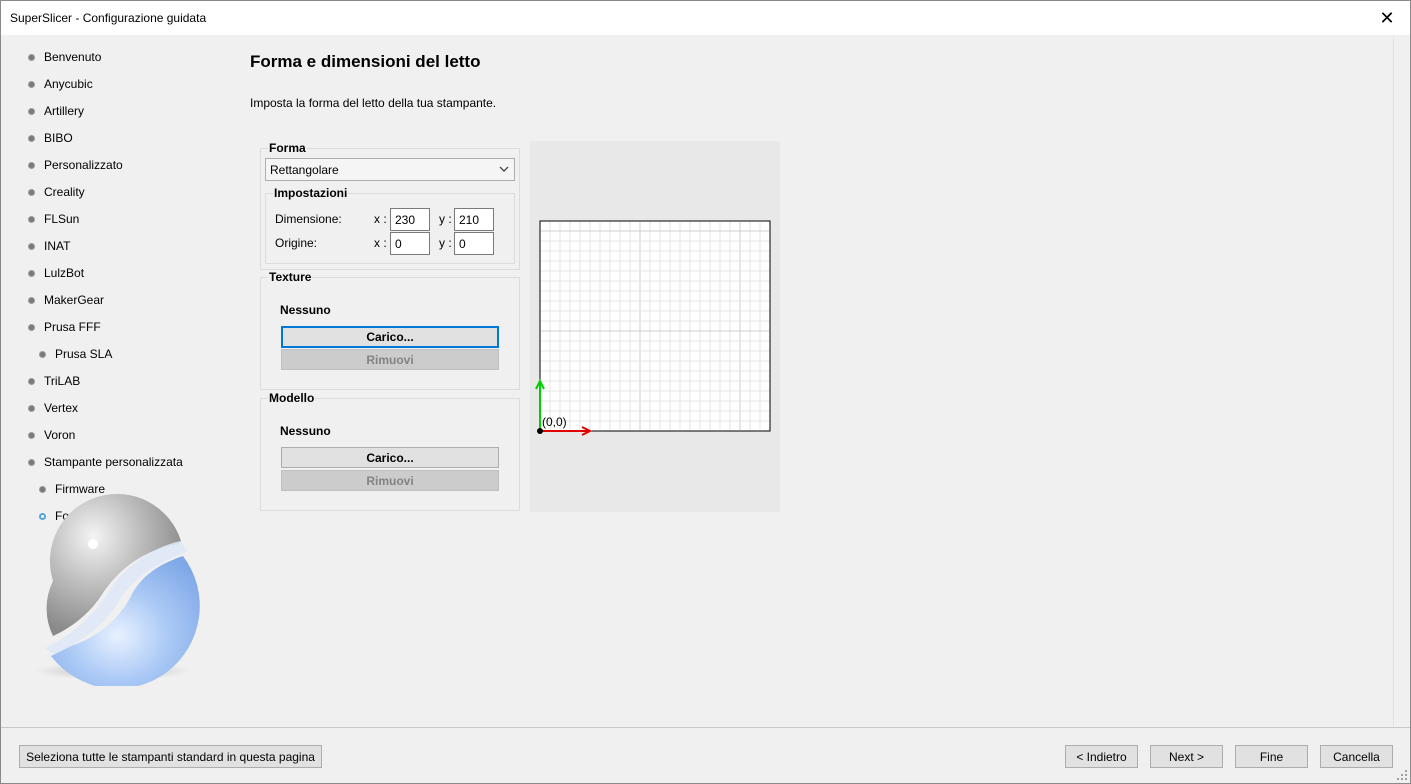  Describe the element at coordinates (68, 84) in the screenshot. I see `sidebar-item-label: Anycubic` at that location.